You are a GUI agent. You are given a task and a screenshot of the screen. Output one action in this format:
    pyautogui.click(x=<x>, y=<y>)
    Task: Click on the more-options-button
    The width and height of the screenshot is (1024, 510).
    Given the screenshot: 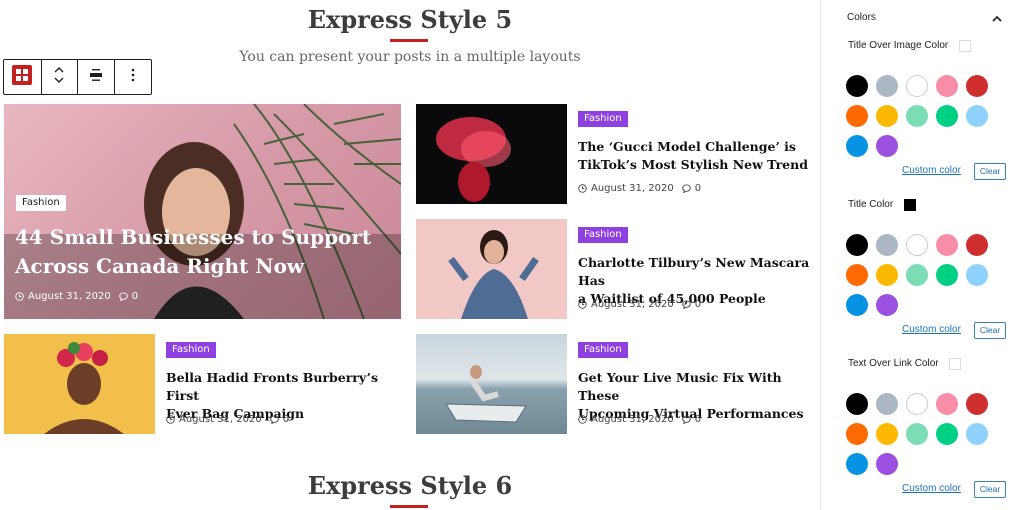 What is the action you would take?
    pyautogui.click(x=133, y=77)
    